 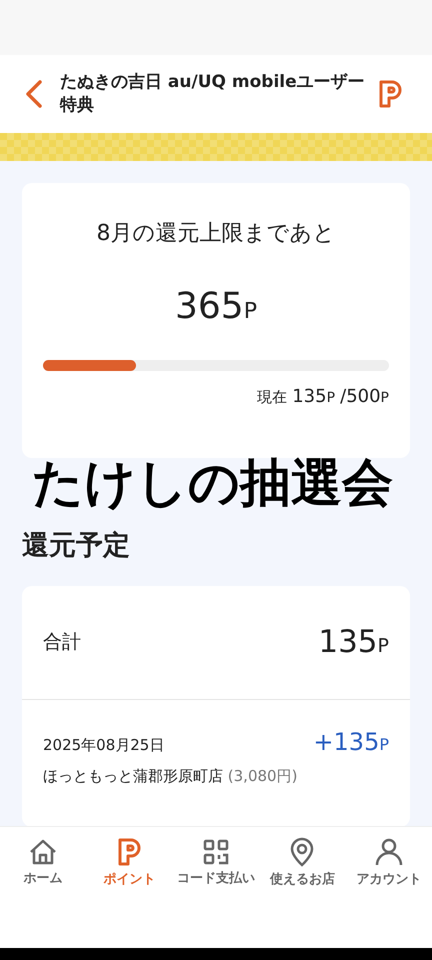 I want to click on section-title: 還元予定, so click(x=76, y=546).